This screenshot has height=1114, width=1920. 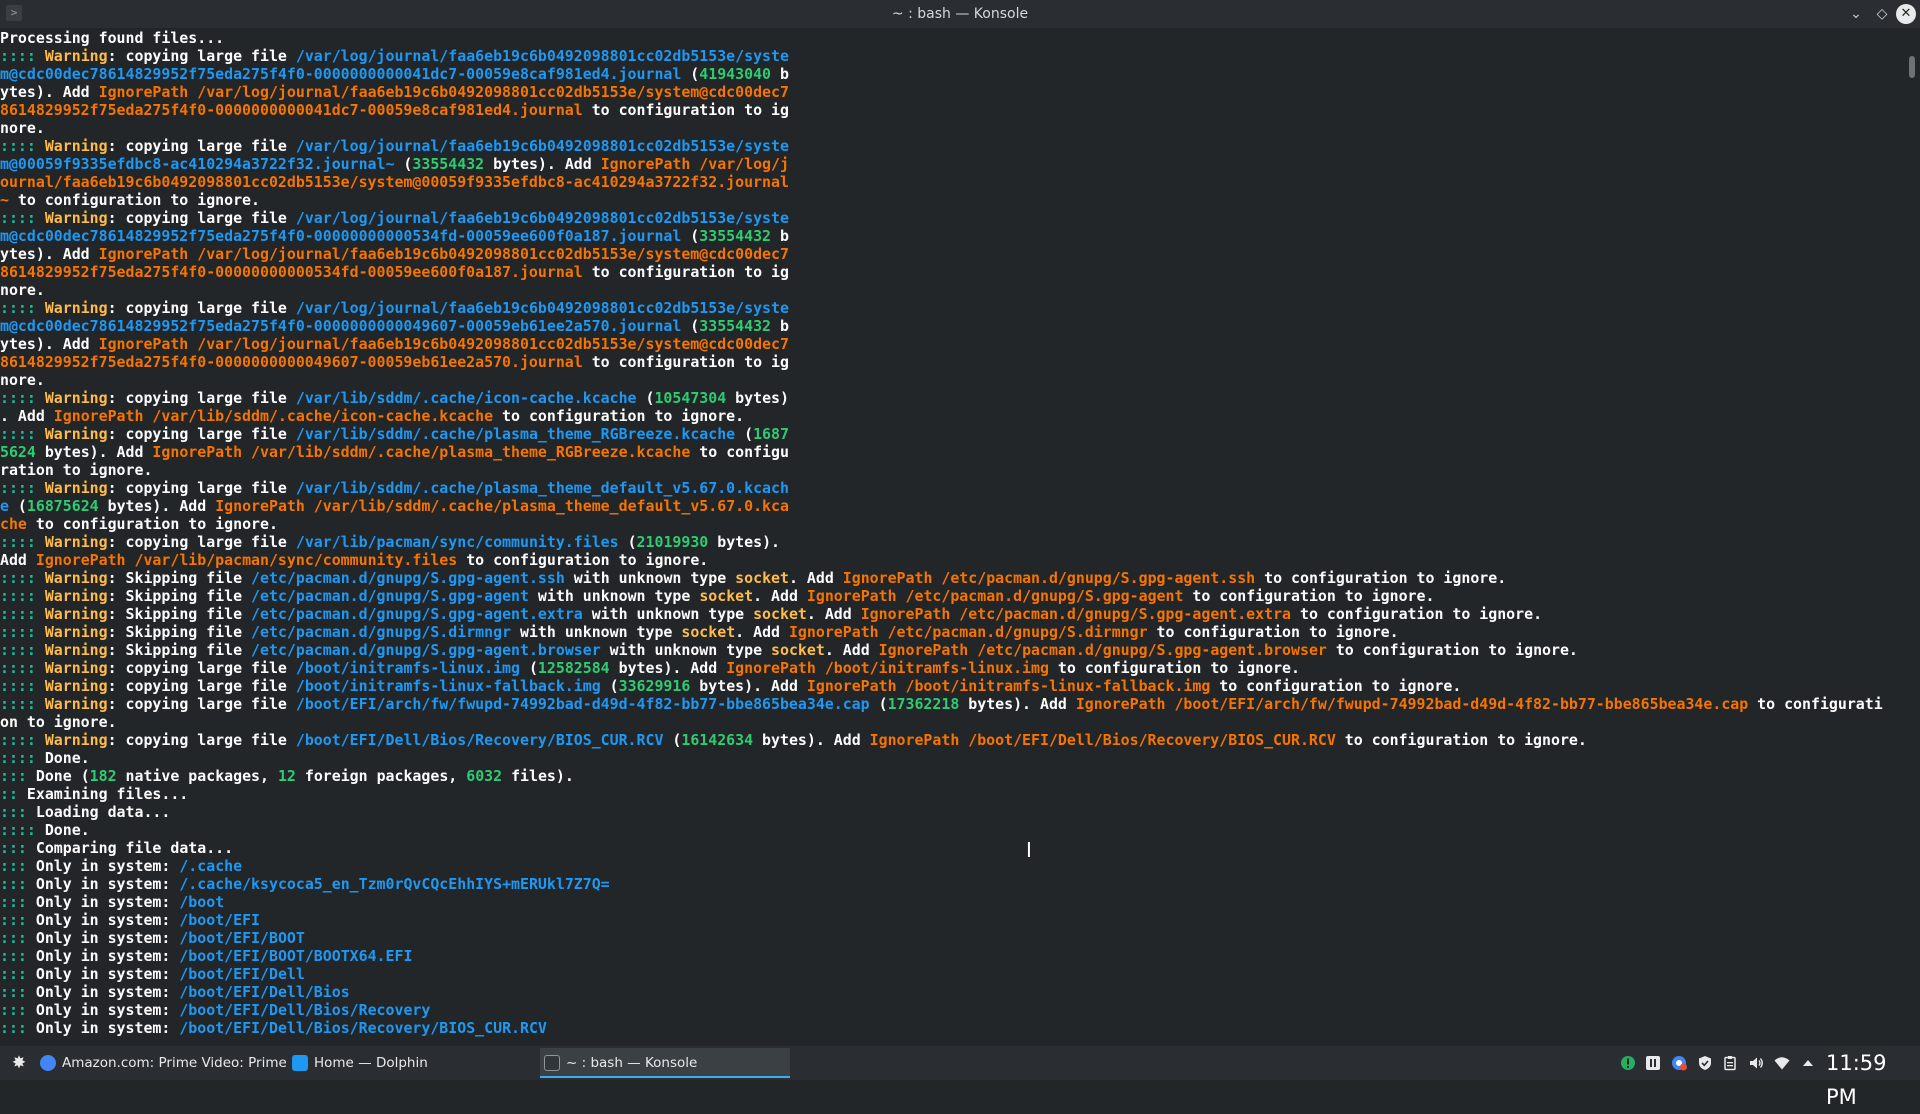 What do you see at coordinates (668, 614) in the screenshot?
I see `output-text: with unknown type` at bounding box center [668, 614].